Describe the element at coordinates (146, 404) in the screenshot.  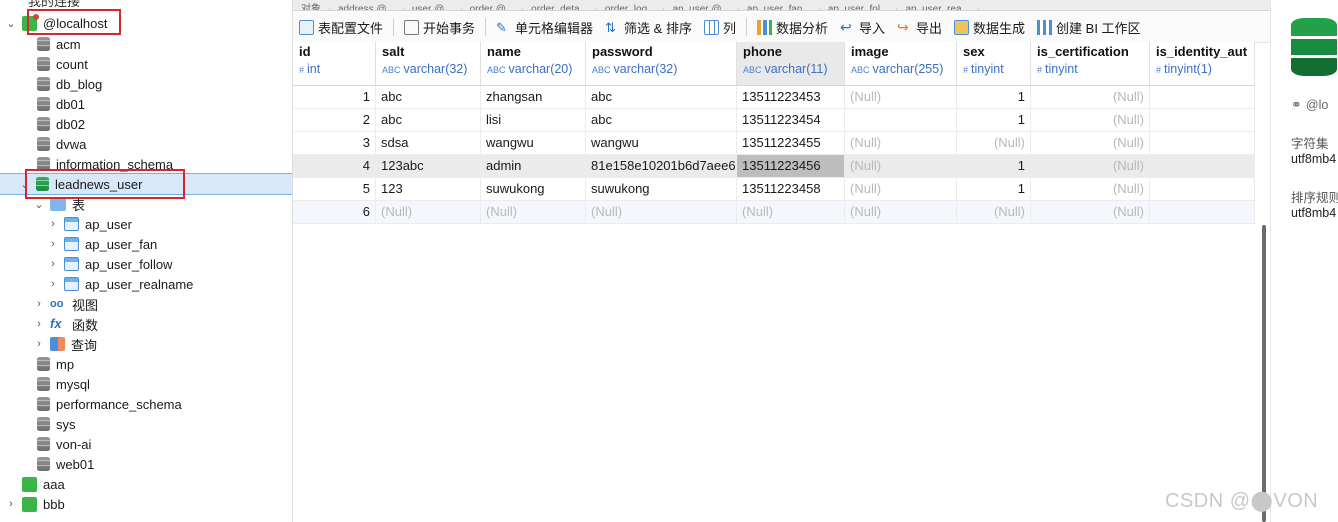
I see `tree-db-performance-schema: performance_schema` at that location.